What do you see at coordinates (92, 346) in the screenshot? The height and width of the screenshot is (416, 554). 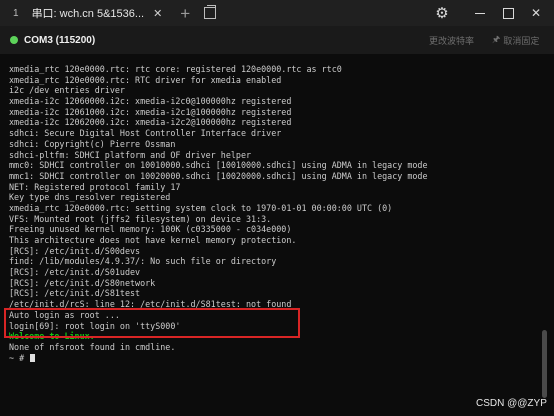 I see `terminal-line: None of nfsroot found in cmdline.` at bounding box center [92, 346].